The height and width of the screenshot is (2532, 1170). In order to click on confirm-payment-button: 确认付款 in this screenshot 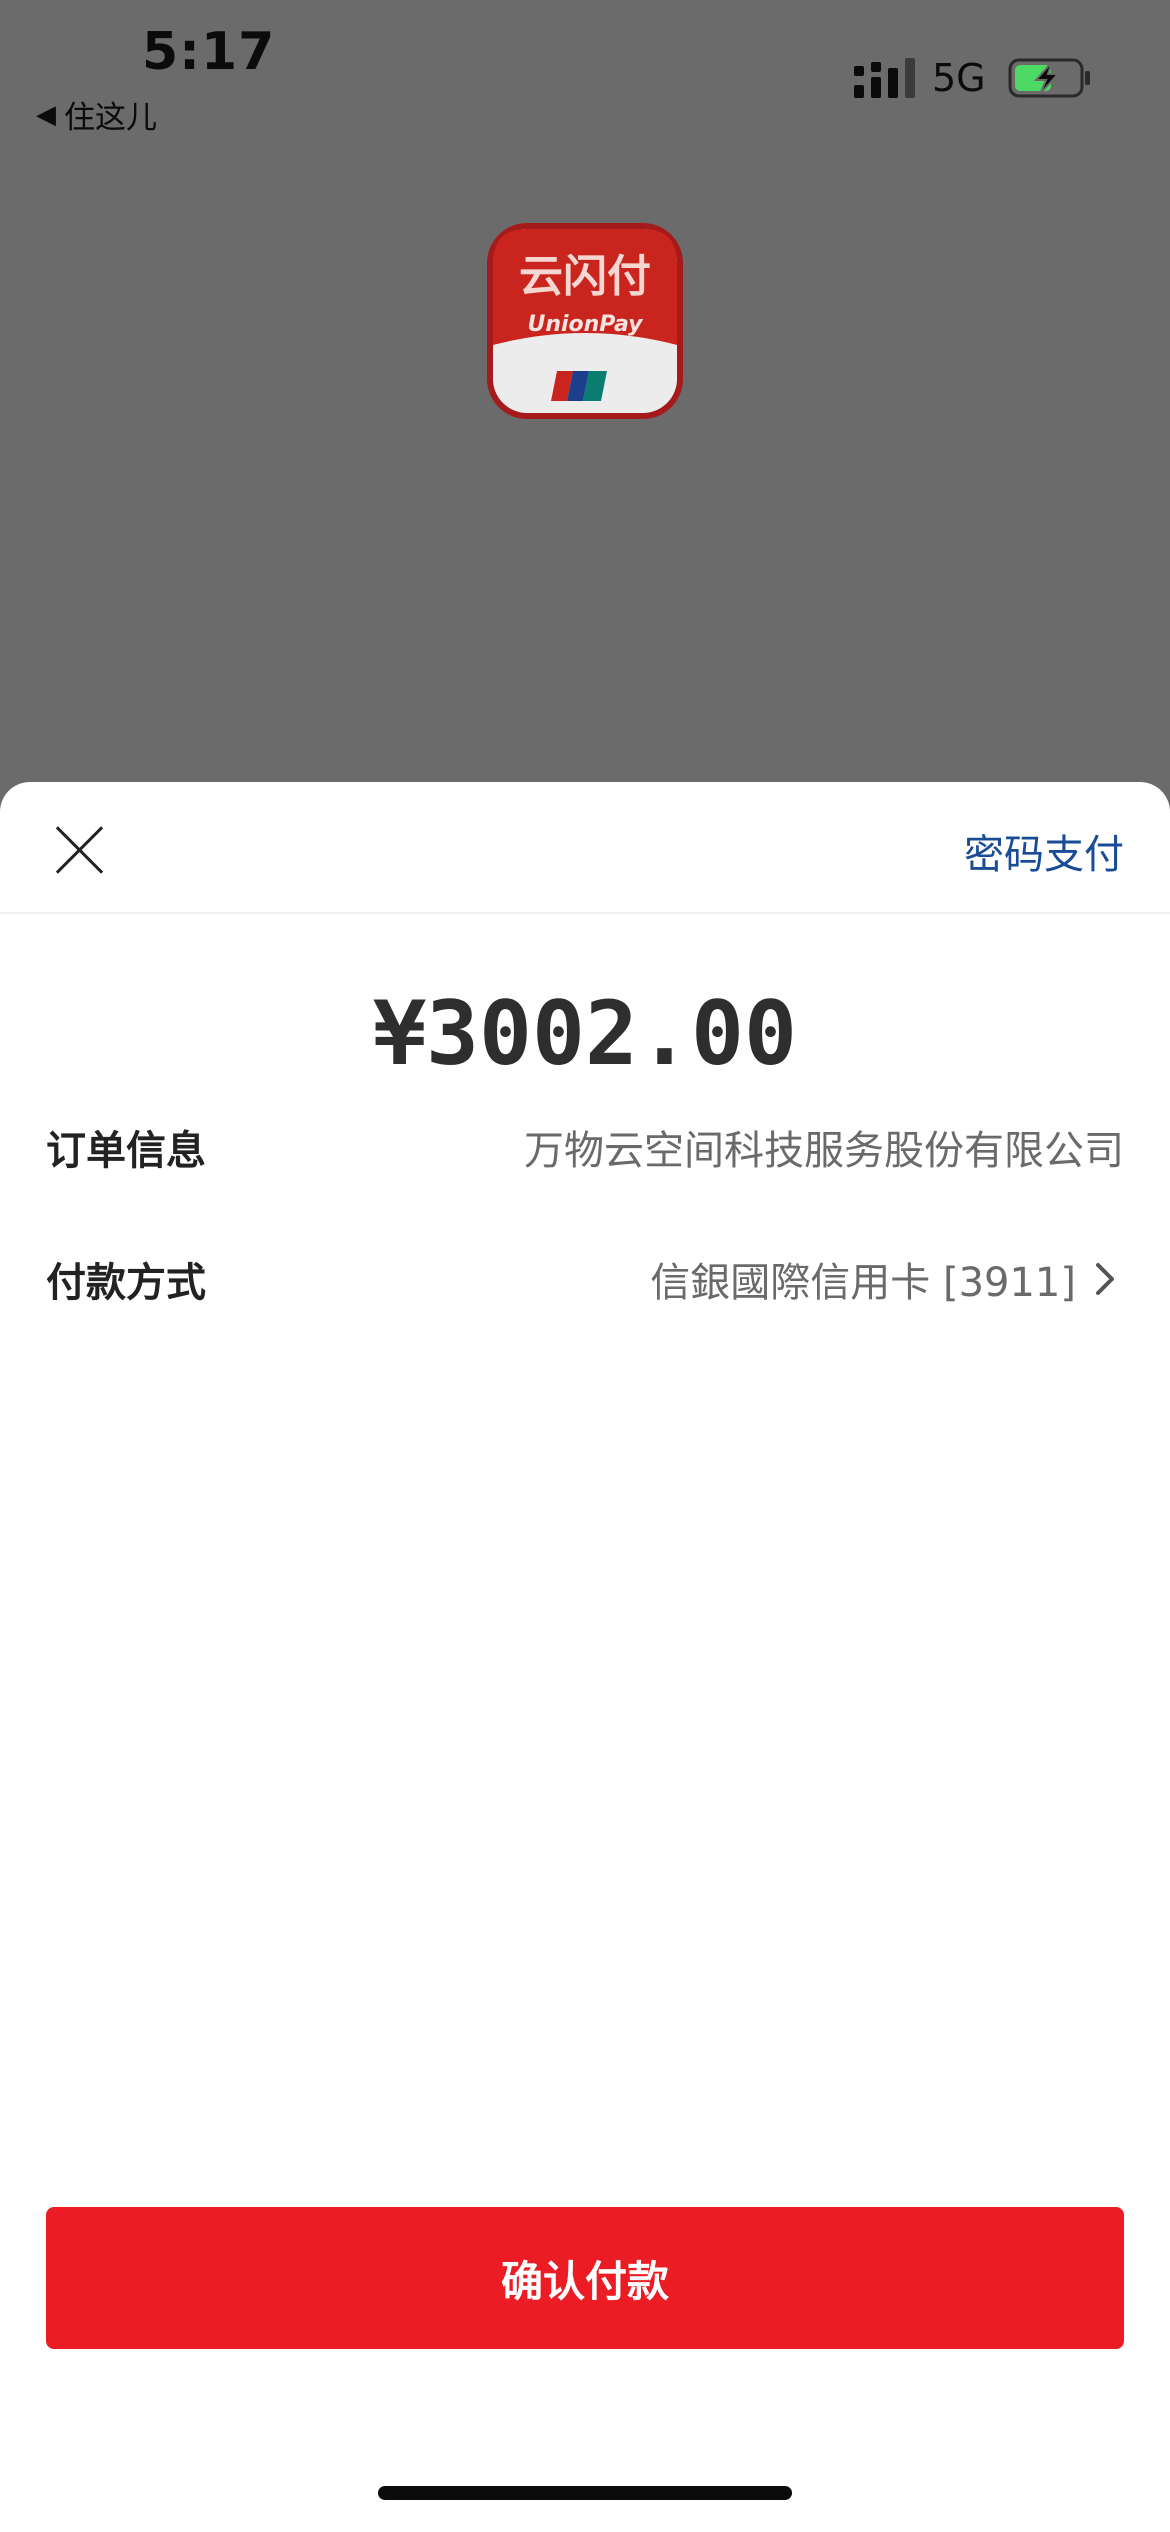, I will do `click(585, 2278)`.